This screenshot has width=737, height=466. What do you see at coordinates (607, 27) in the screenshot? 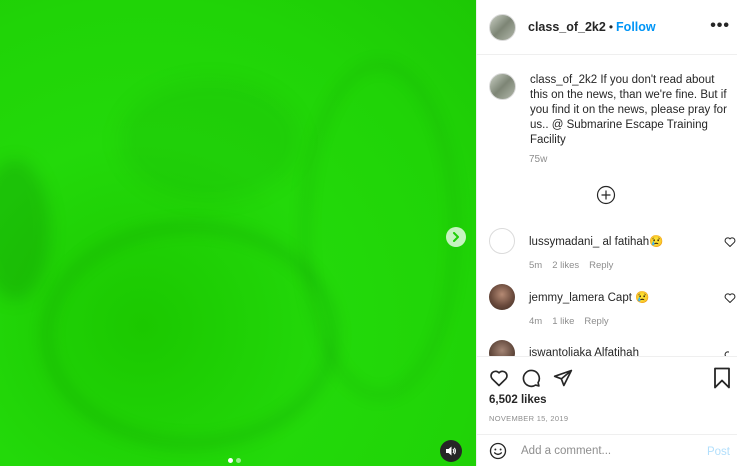
I see `post-header: class_of_2k2 • Follow •••` at bounding box center [607, 27].